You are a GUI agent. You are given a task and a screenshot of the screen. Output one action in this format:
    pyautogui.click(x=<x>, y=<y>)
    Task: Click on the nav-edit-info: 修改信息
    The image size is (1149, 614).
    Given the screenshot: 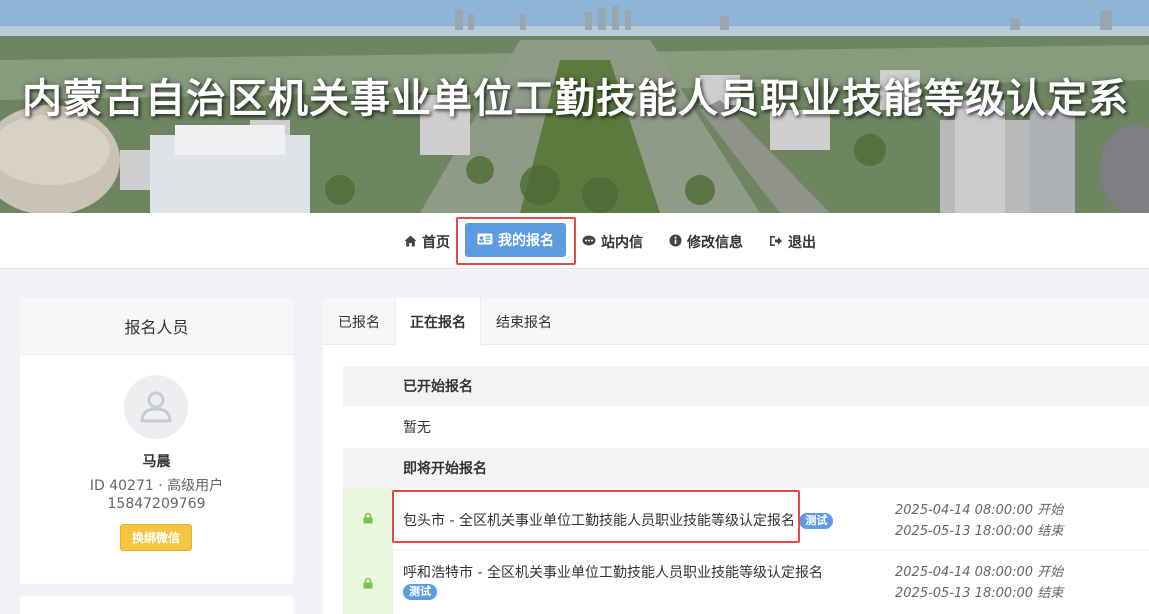 What is the action you would take?
    pyautogui.click(x=706, y=242)
    